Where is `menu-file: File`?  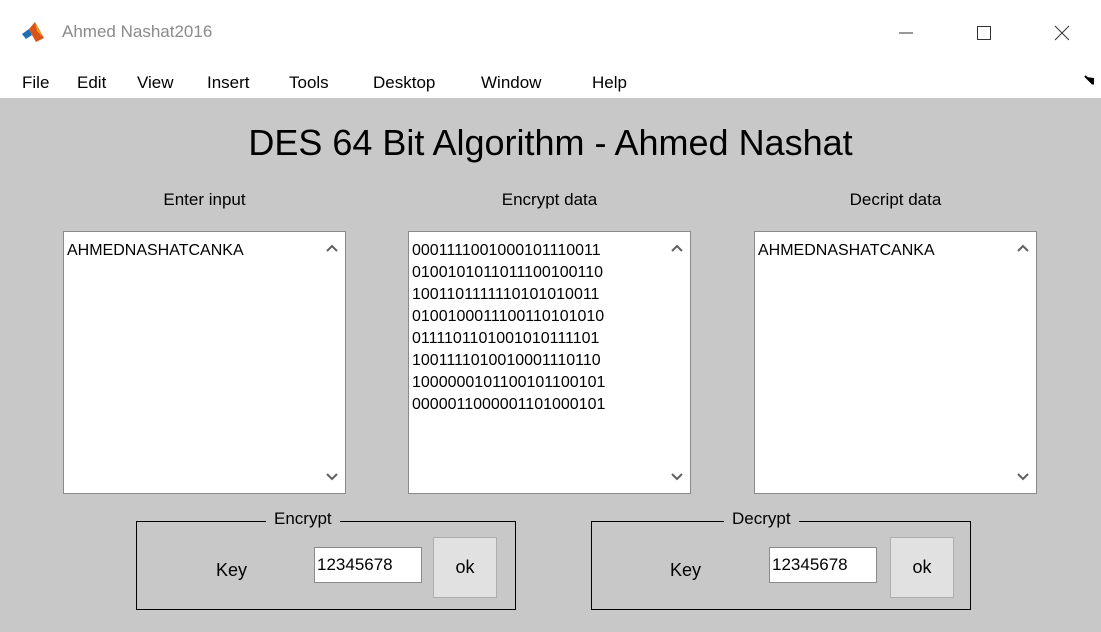 menu-file: File is located at coordinates (35, 83).